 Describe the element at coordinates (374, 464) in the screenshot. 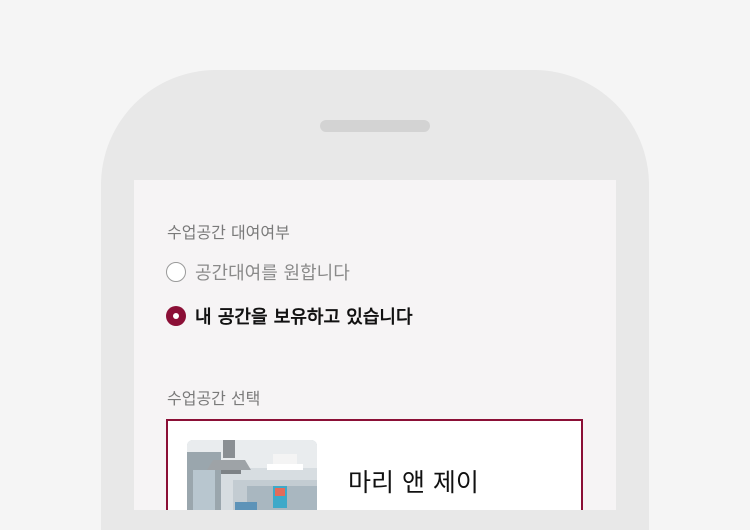

I see `space-card: 마리 앤 제이` at that location.